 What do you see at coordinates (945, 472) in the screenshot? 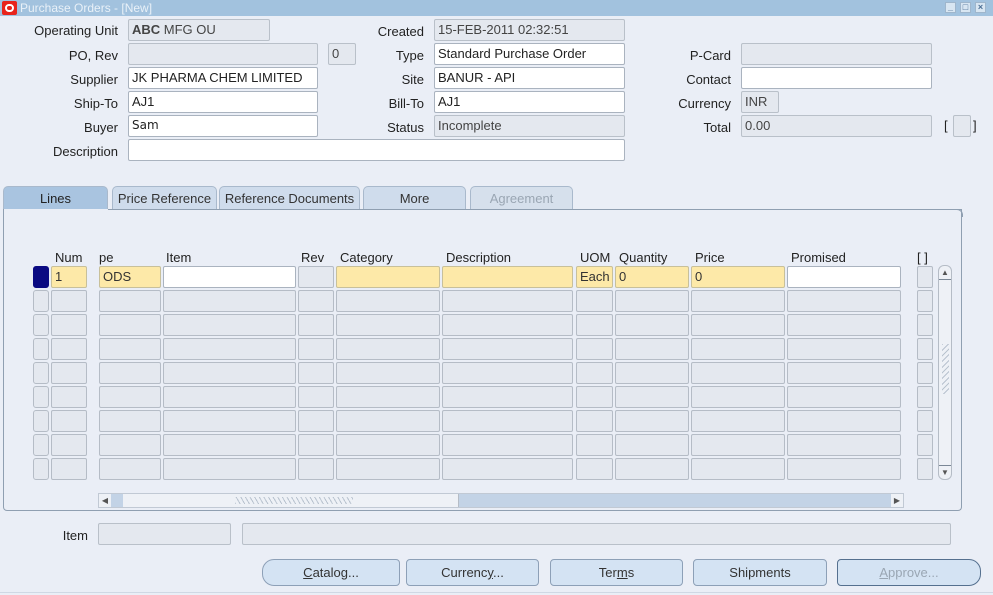
I see `scroll-down-icon: ▼` at bounding box center [945, 472].